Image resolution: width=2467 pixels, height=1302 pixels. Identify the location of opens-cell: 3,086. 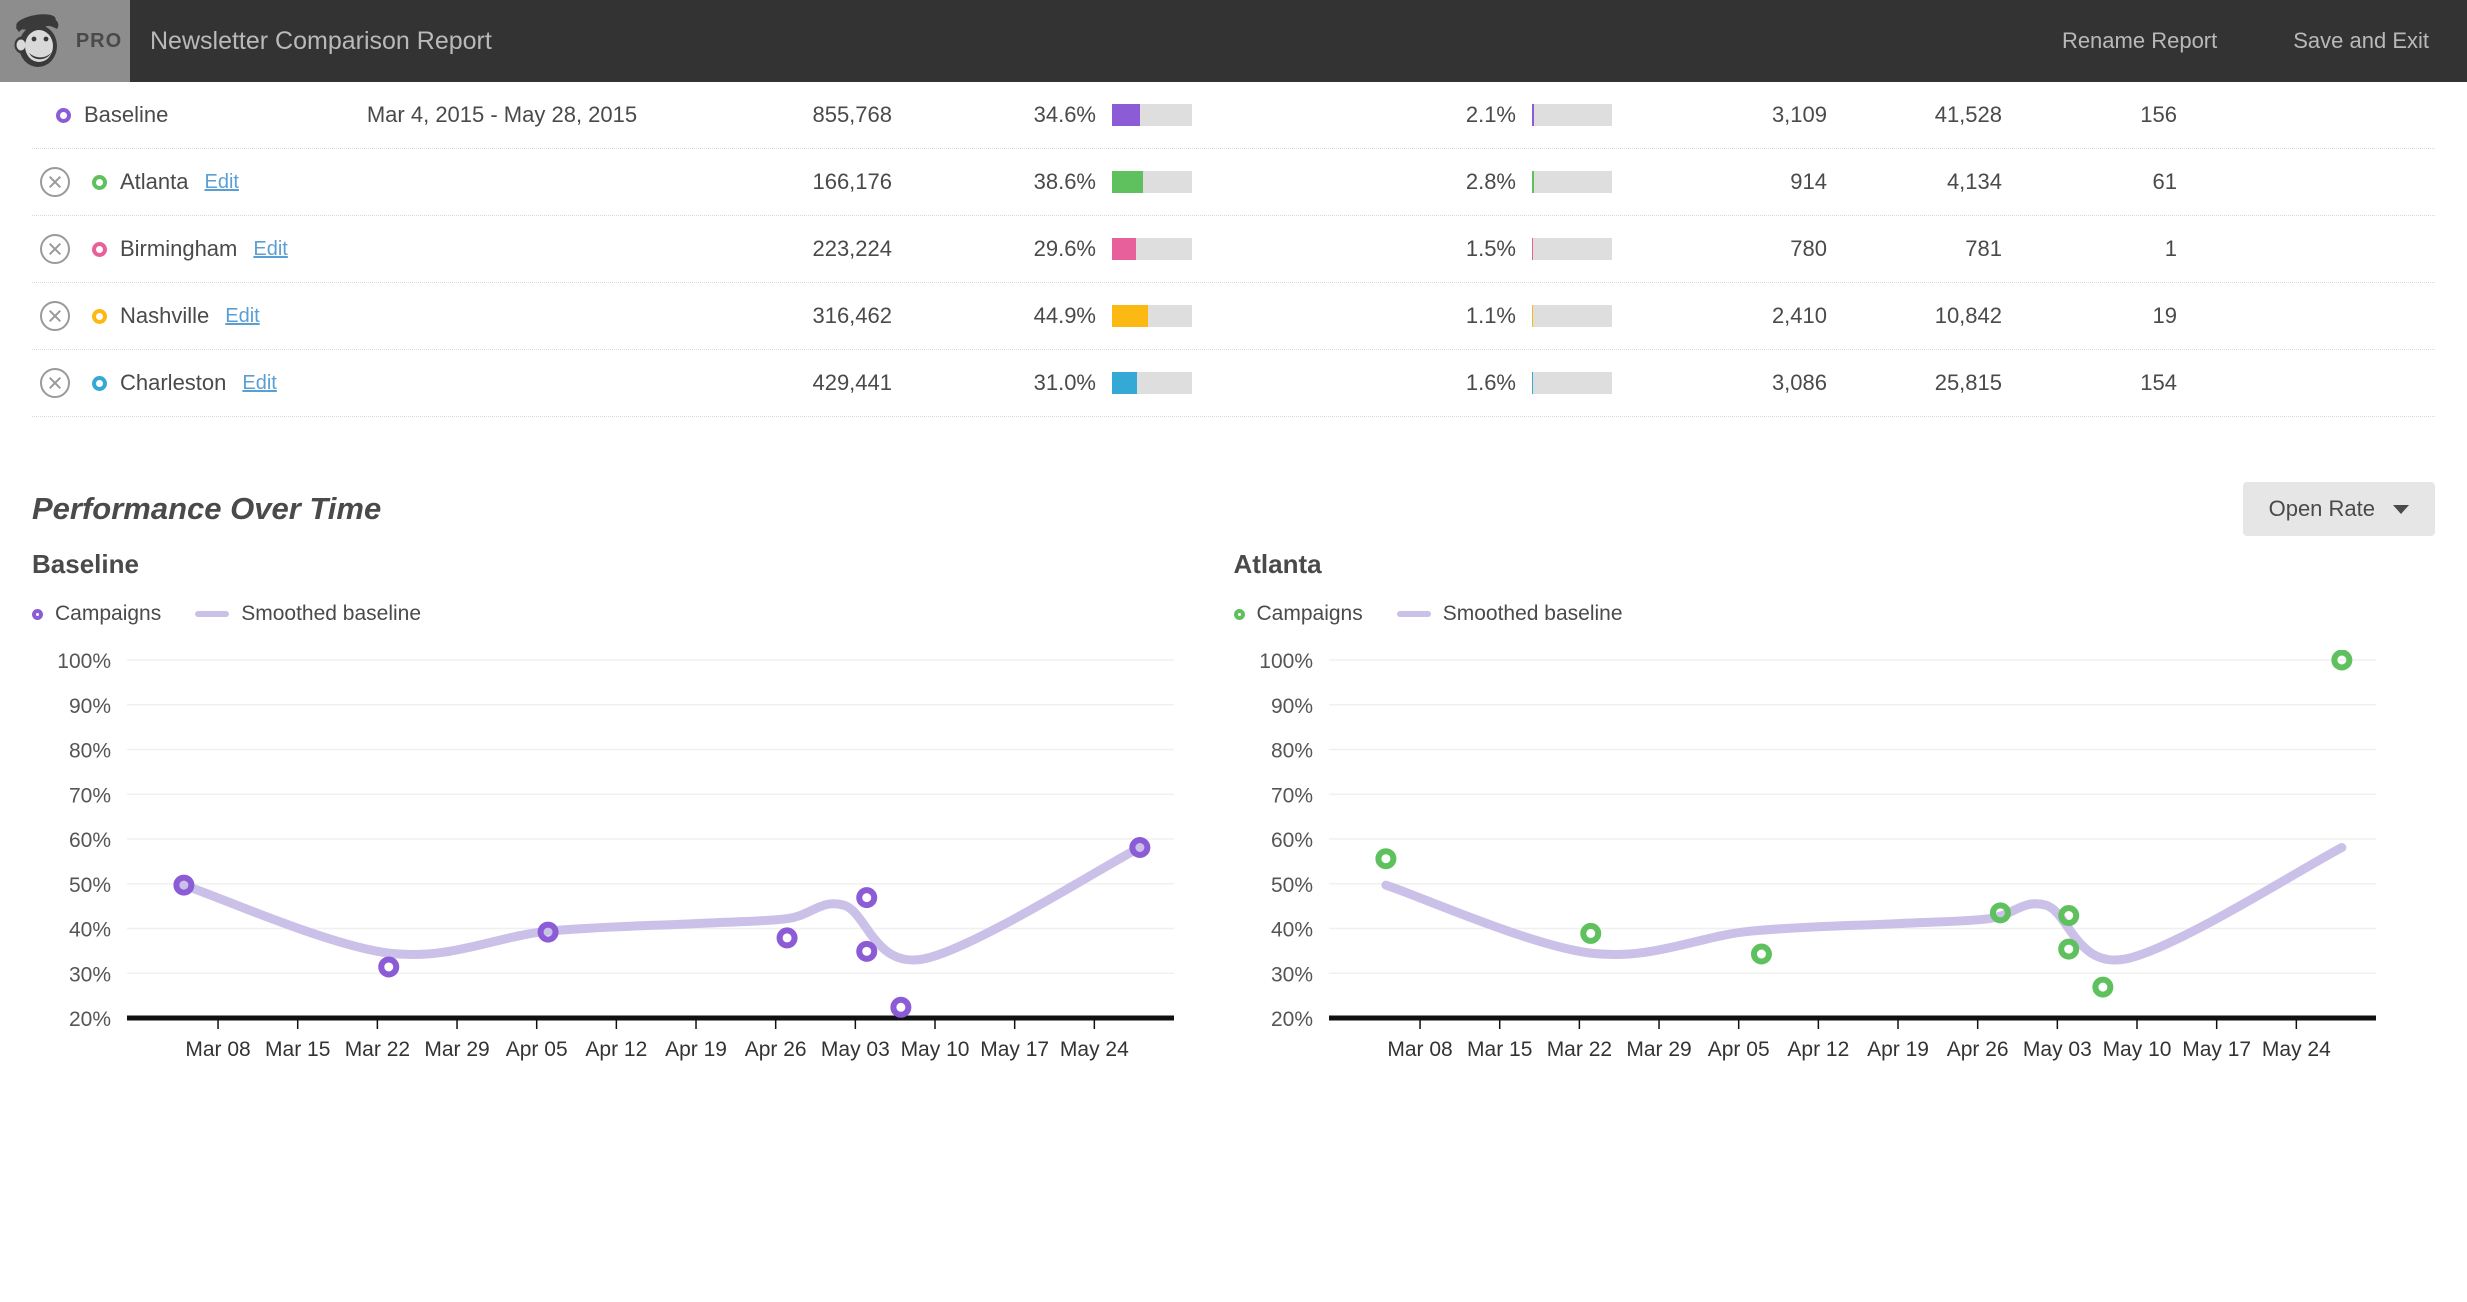
(1799, 382).